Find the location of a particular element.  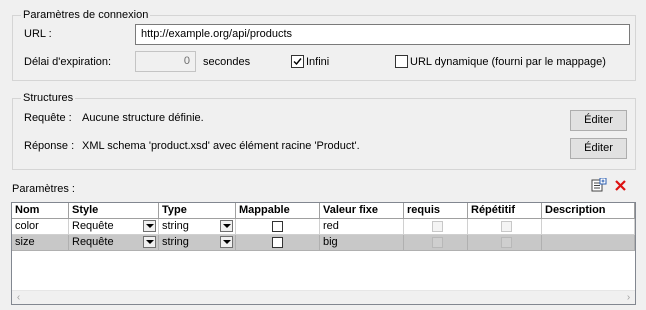

param-fixed-value-cell: big is located at coordinates (362, 243).